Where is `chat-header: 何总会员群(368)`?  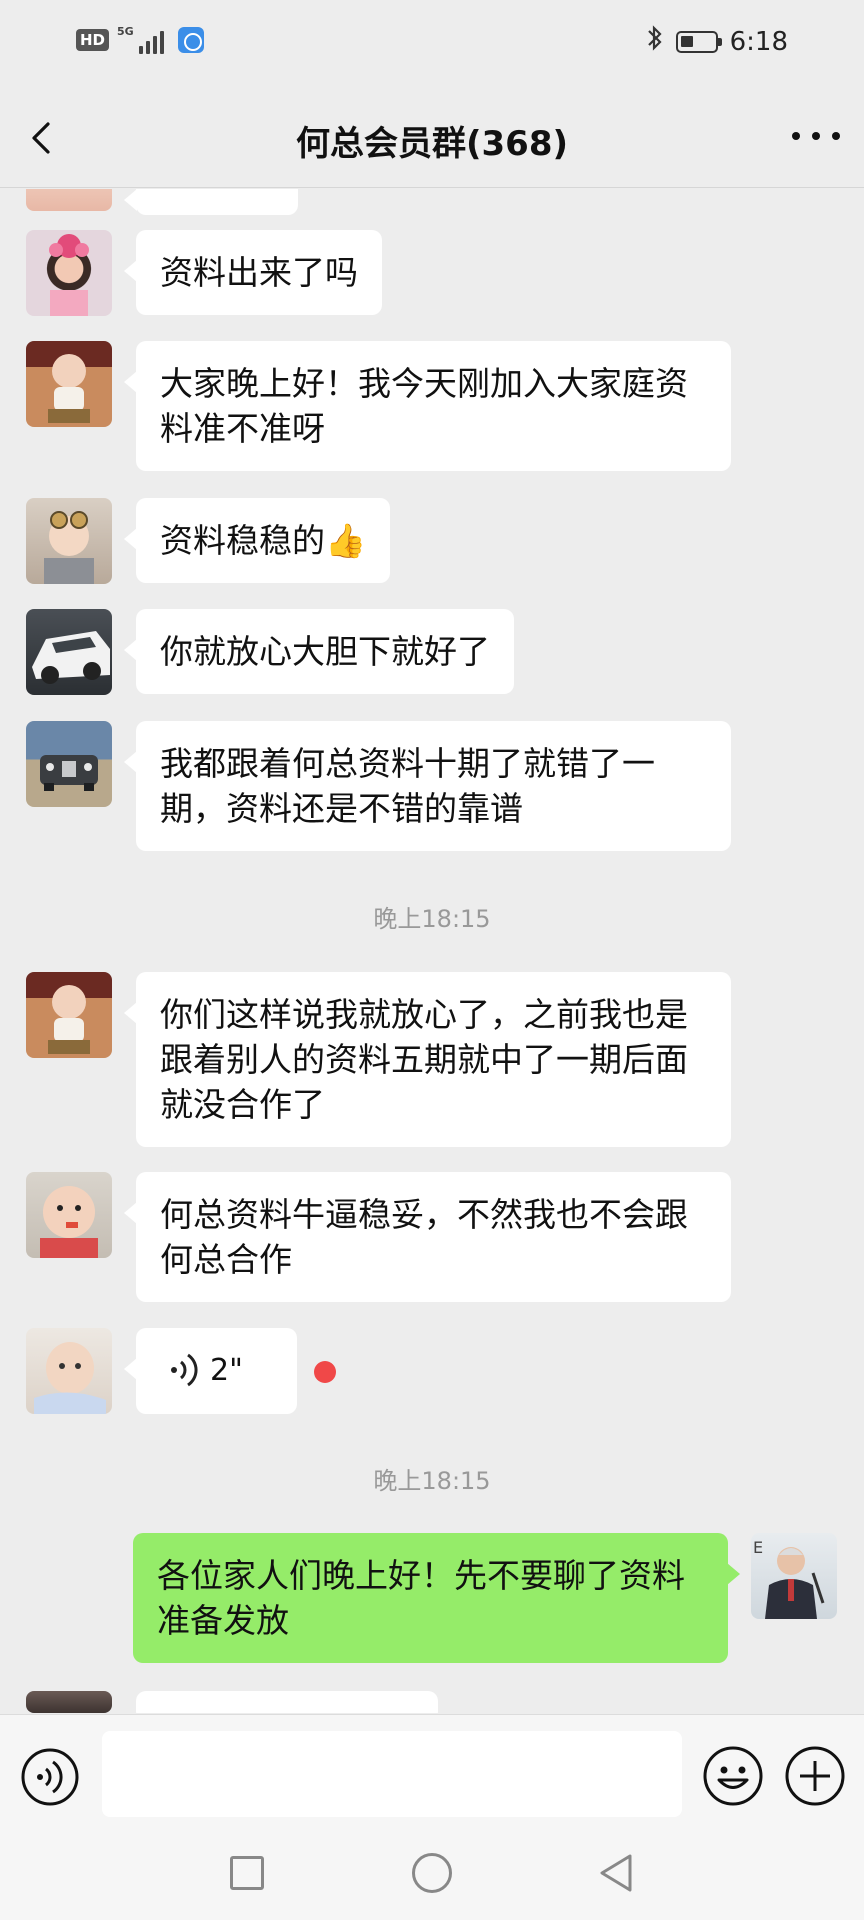 chat-header: 何总会员群(368) is located at coordinates (432, 138).